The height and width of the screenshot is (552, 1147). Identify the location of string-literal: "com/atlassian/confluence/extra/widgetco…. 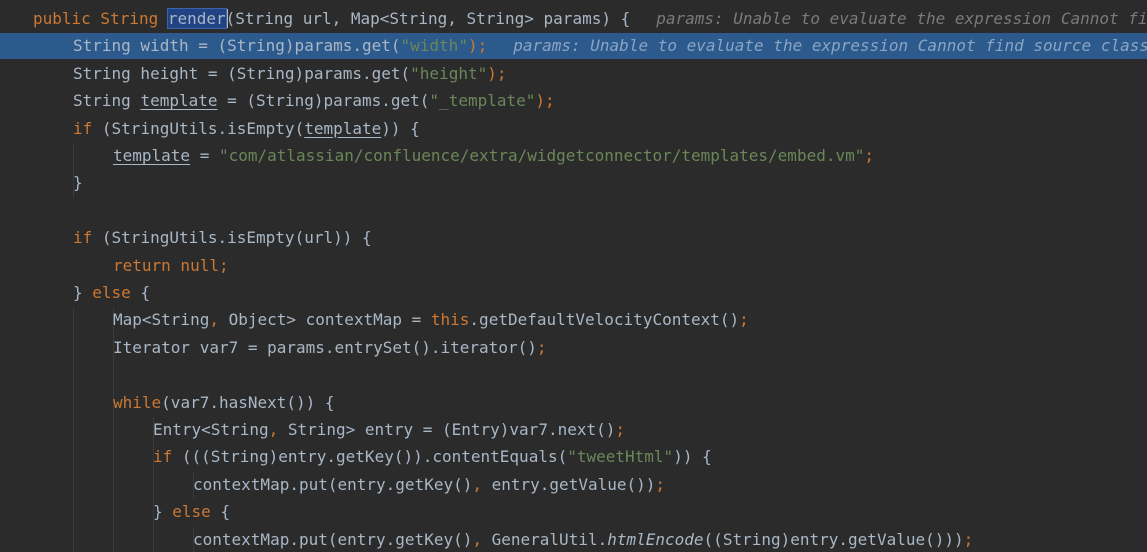
(541, 155).